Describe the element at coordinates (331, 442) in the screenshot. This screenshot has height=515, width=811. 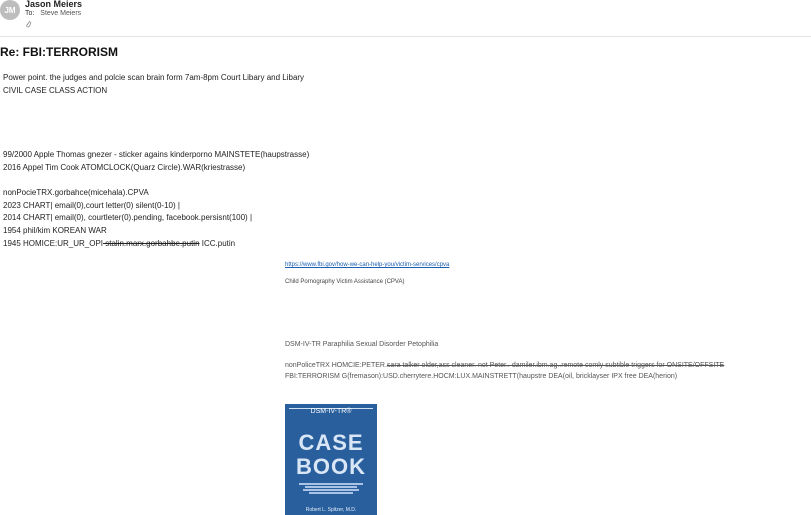
I see `book-title-case: CASE` at that location.